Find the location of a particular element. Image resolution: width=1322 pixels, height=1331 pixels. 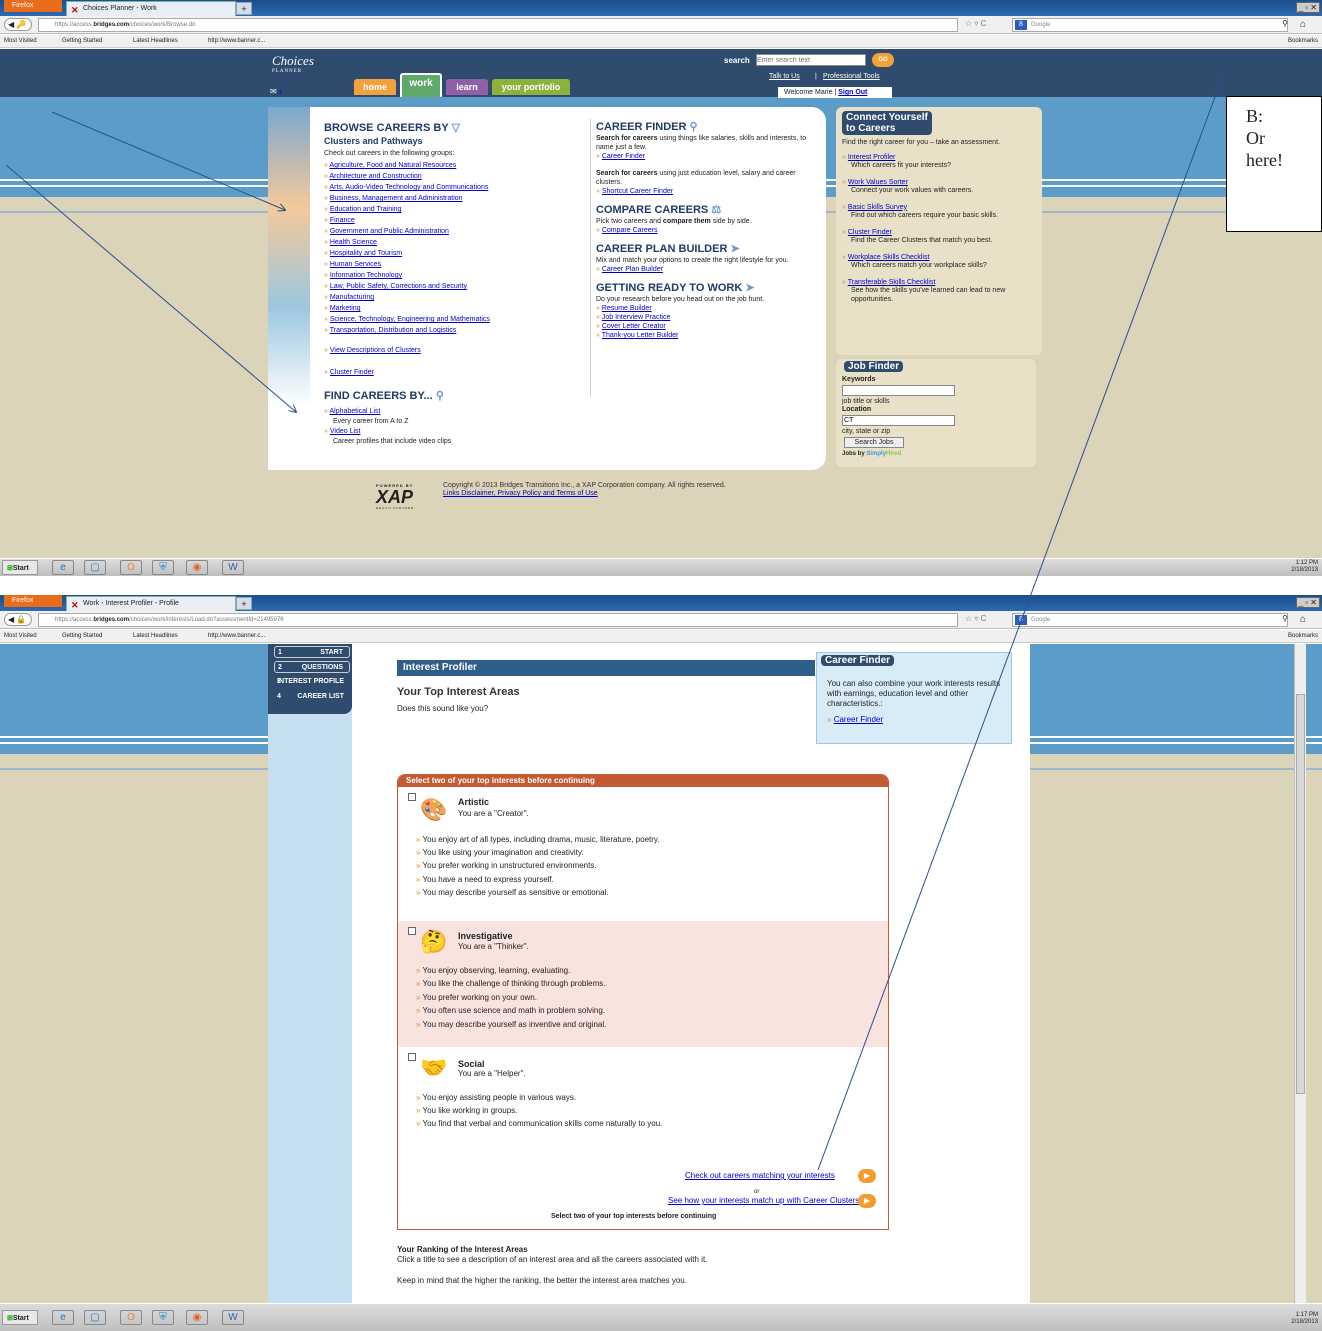

social-checkbox is located at coordinates (412, 1057).